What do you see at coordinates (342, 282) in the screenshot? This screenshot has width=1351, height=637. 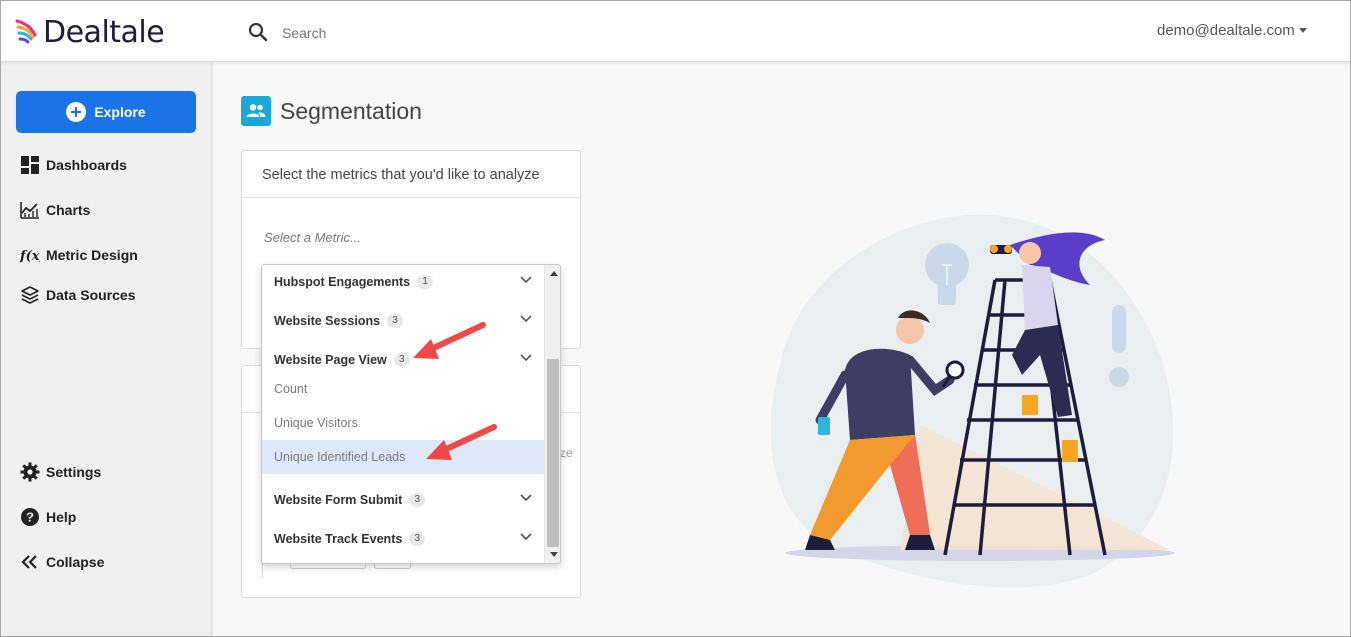 I see `group-label: Hubspot Engagements` at bounding box center [342, 282].